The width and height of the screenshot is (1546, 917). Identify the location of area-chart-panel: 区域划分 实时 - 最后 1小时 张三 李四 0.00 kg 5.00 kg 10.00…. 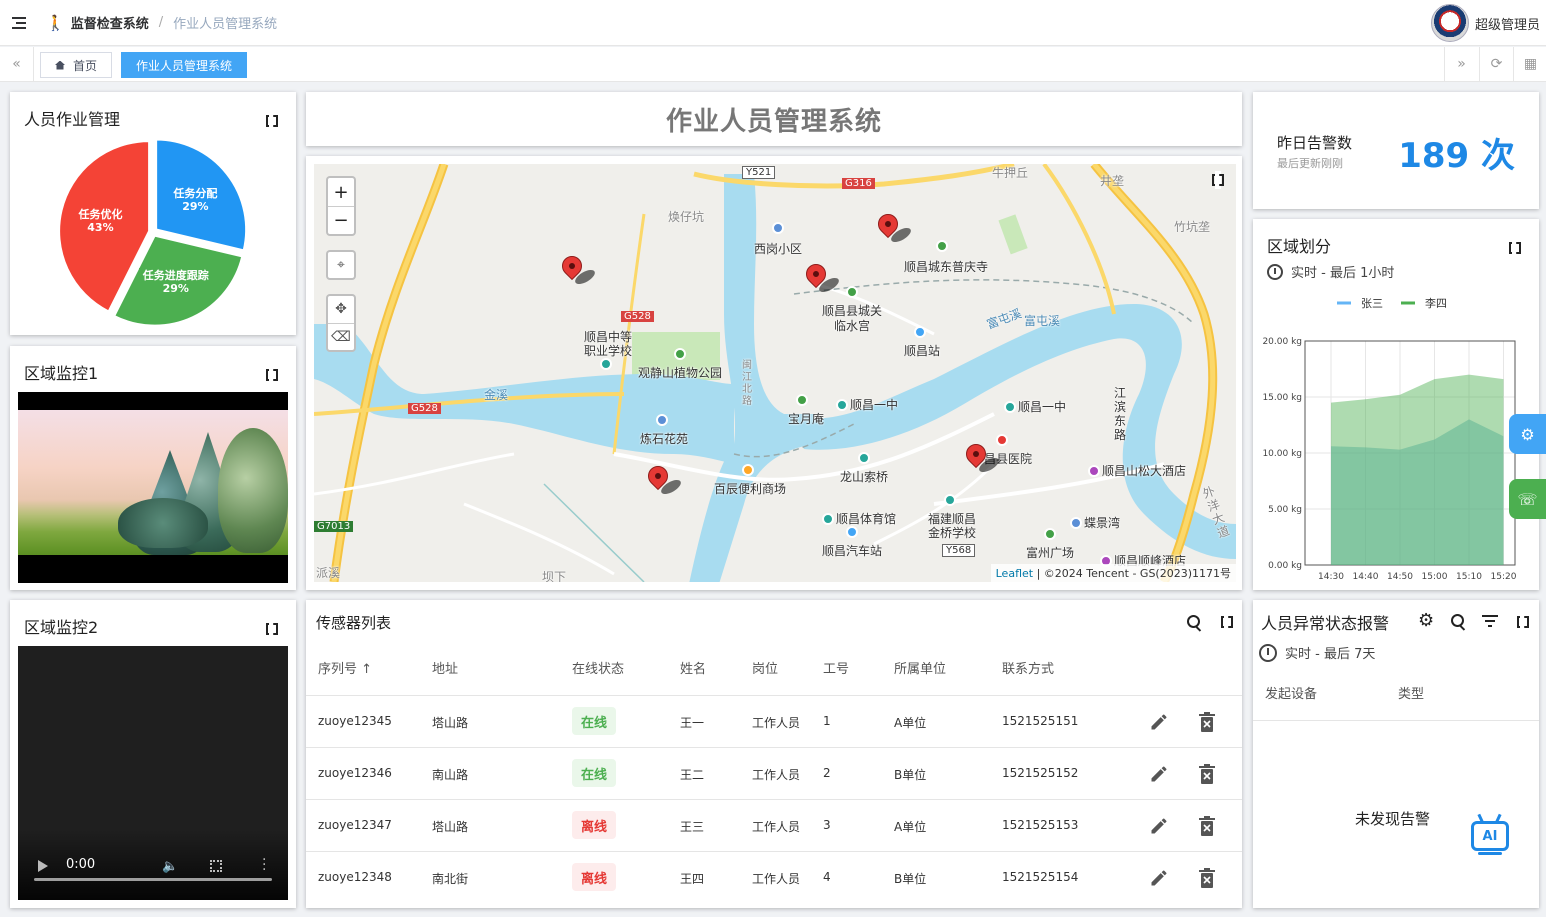
(1396, 404).